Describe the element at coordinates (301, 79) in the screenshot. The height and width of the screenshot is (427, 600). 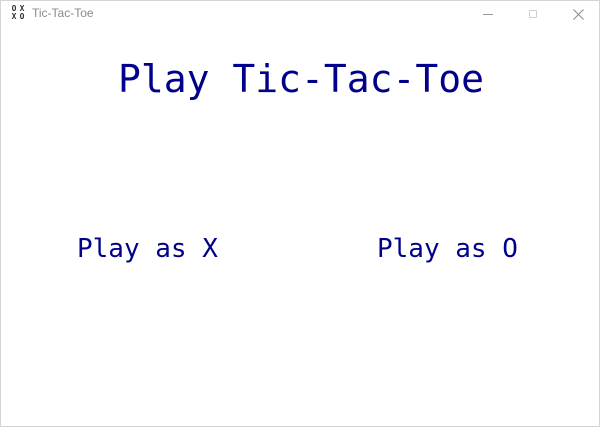
I see `page-title: Play Tic-Tac-Toe` at that location.